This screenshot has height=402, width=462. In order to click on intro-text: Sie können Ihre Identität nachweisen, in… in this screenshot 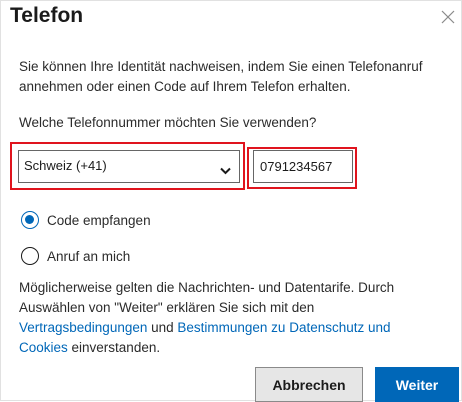, I will do `click(234, 77)`.